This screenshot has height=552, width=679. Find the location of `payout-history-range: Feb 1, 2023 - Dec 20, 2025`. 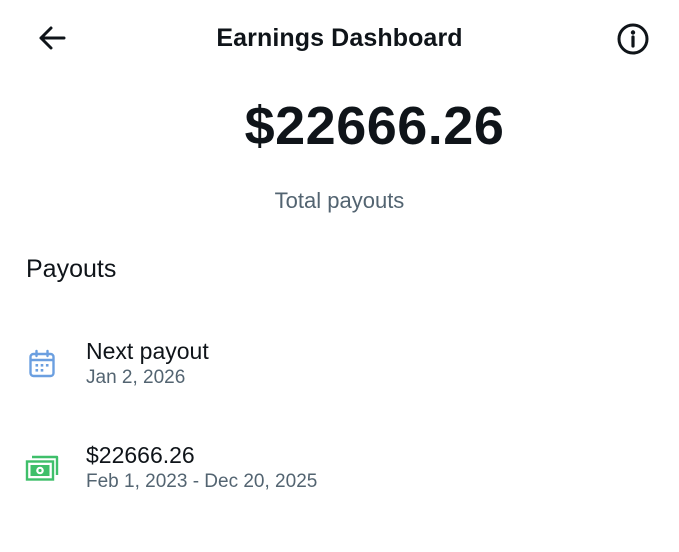

payout-history-range: Feb 1, 2023 - Dec 20, 2025 is located at coordinates (202, 481).